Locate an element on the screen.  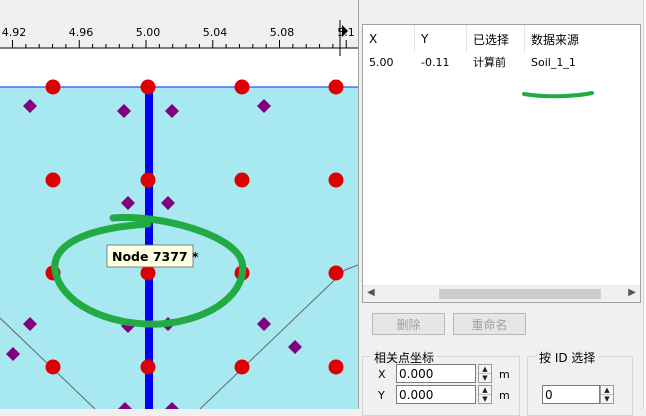
scroll-right-icon: ▶ is located at coordinates (632, 292).